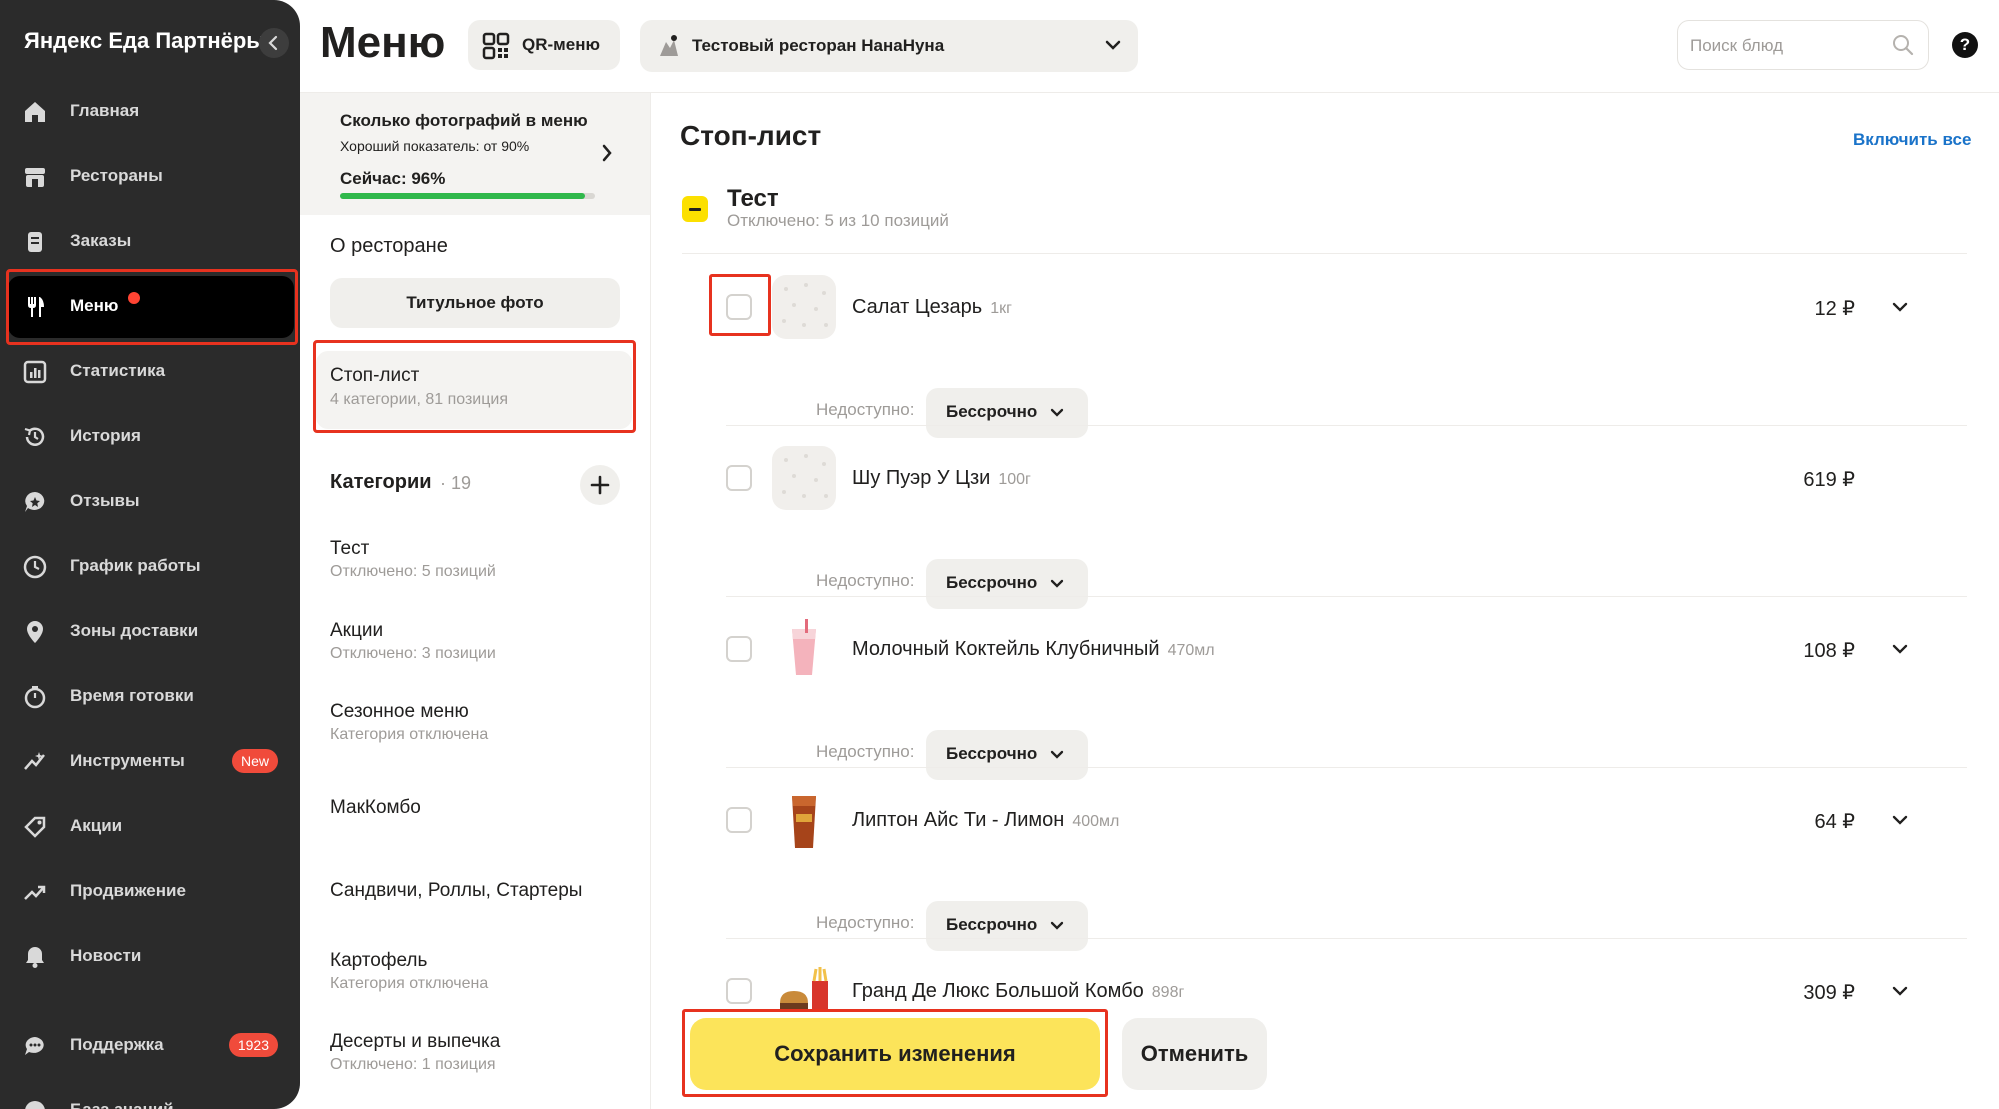  I want to click on sidebar-item-knowledge-base: База знаний, so click(151, 1094).